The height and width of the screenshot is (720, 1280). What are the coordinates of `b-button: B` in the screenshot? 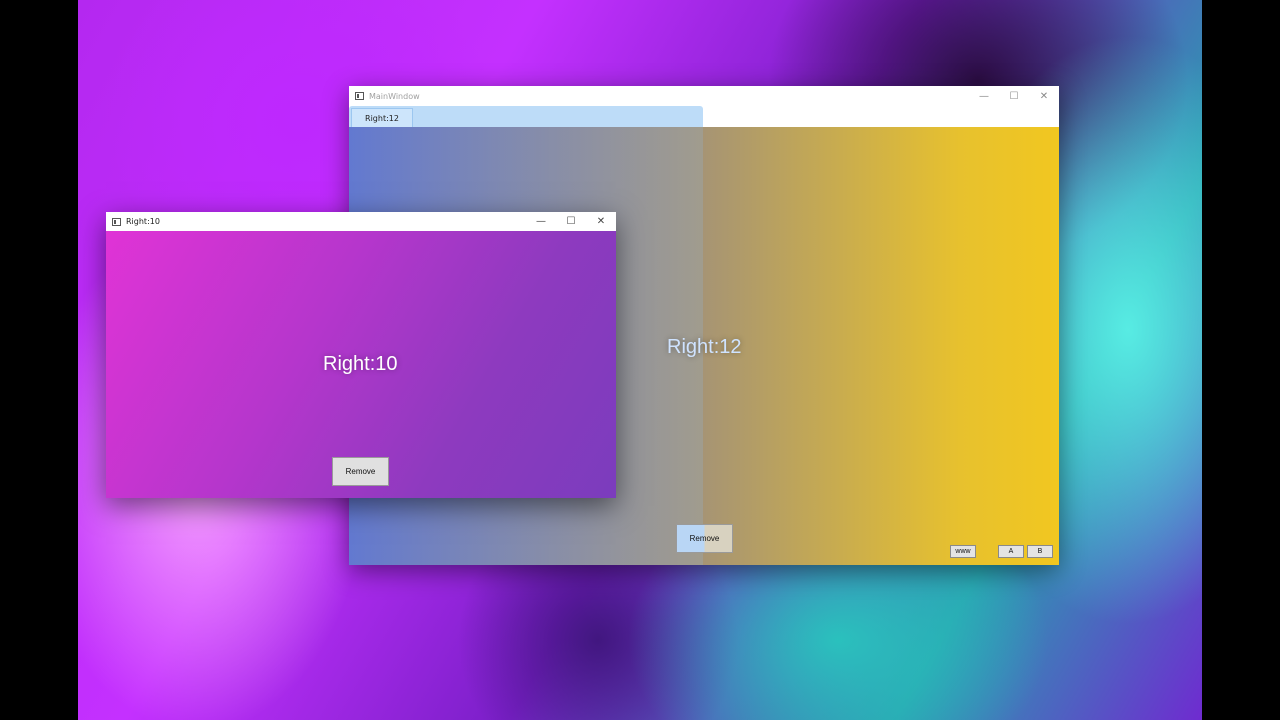 It's located at (1040, 551).